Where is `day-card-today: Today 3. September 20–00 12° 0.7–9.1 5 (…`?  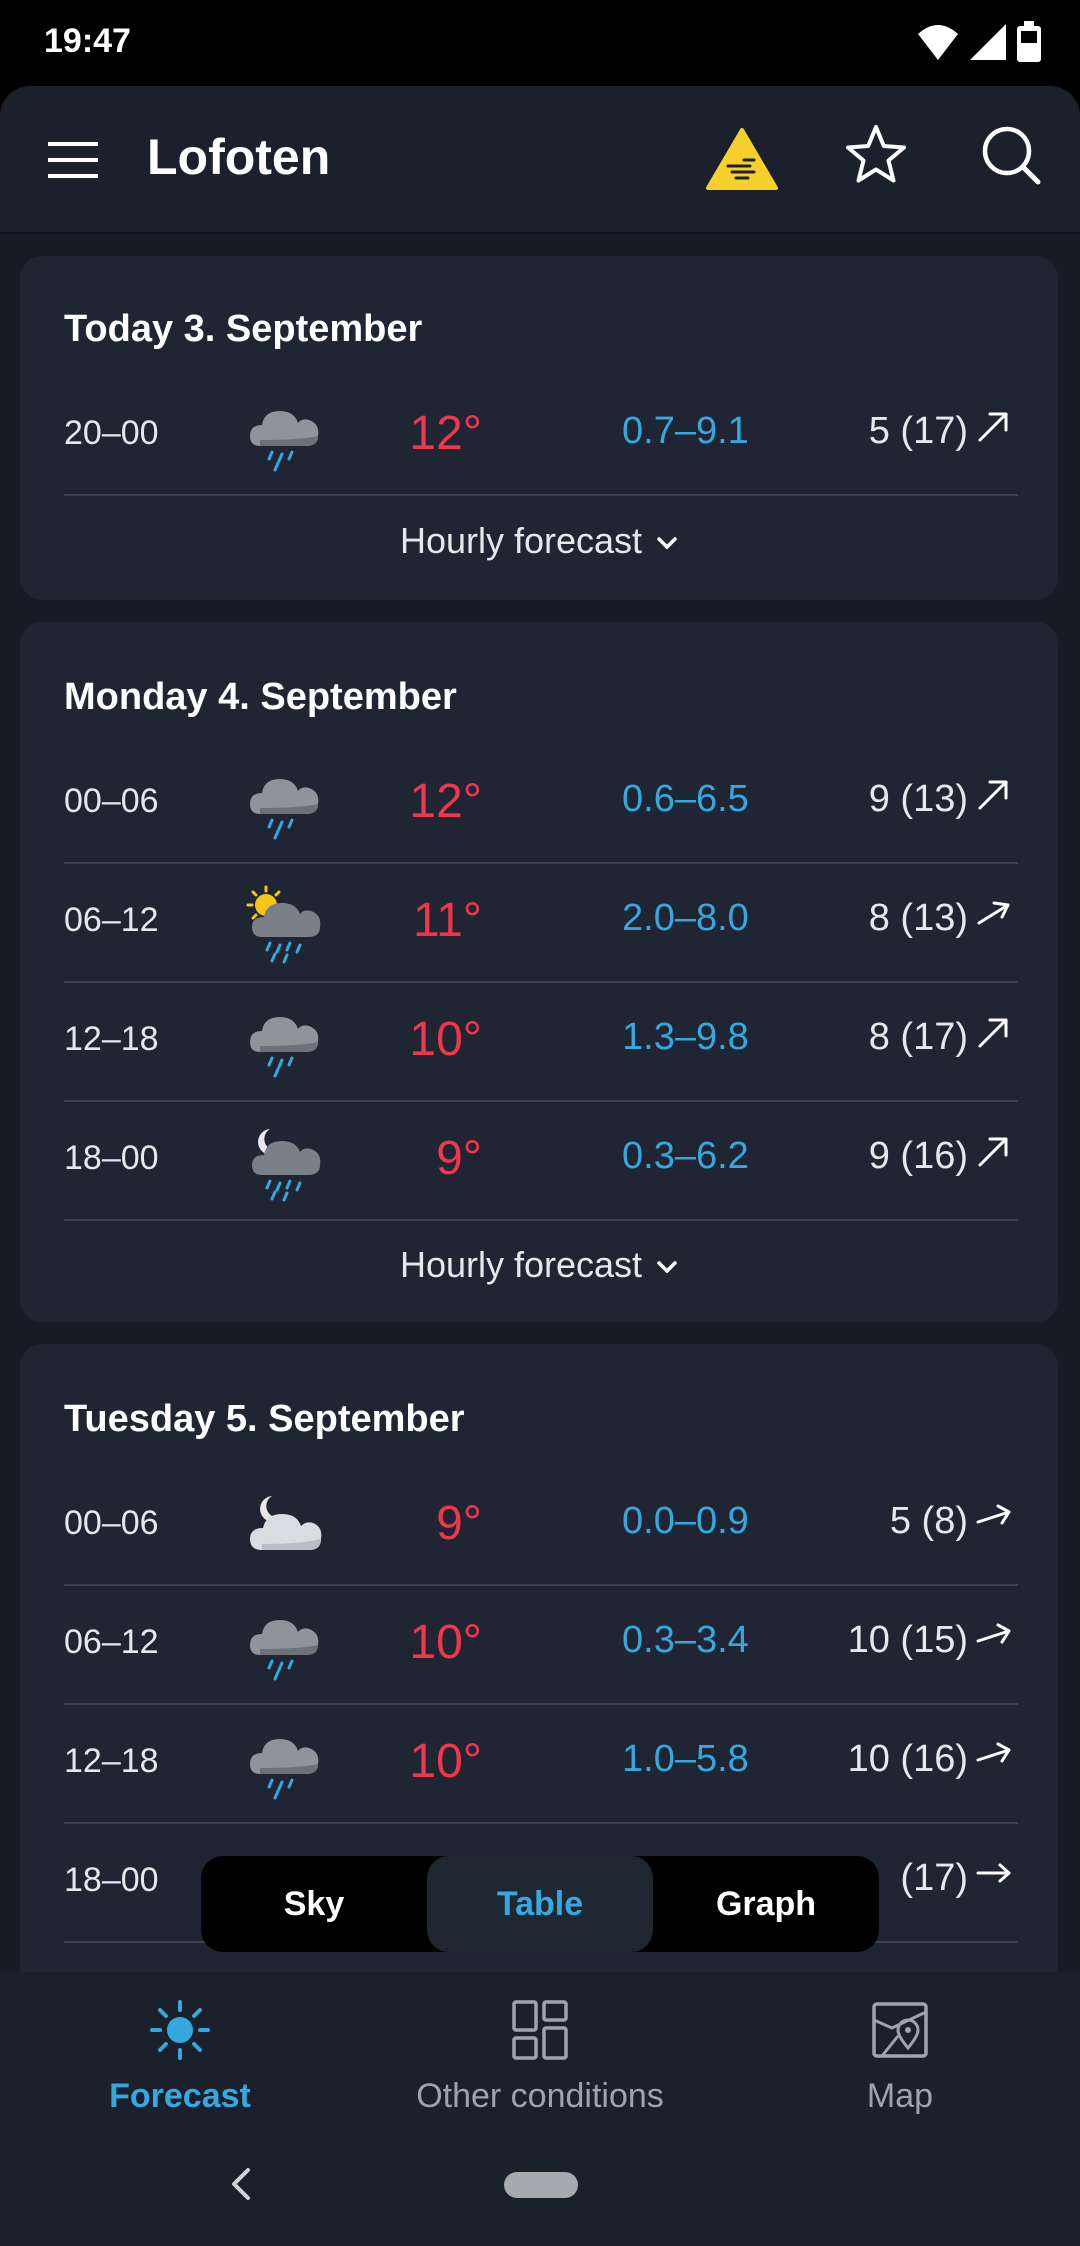
day-card-today: Today 3. September 20–00 12° 0.7–9.1 5 (… is located at coordinates (539, 428).